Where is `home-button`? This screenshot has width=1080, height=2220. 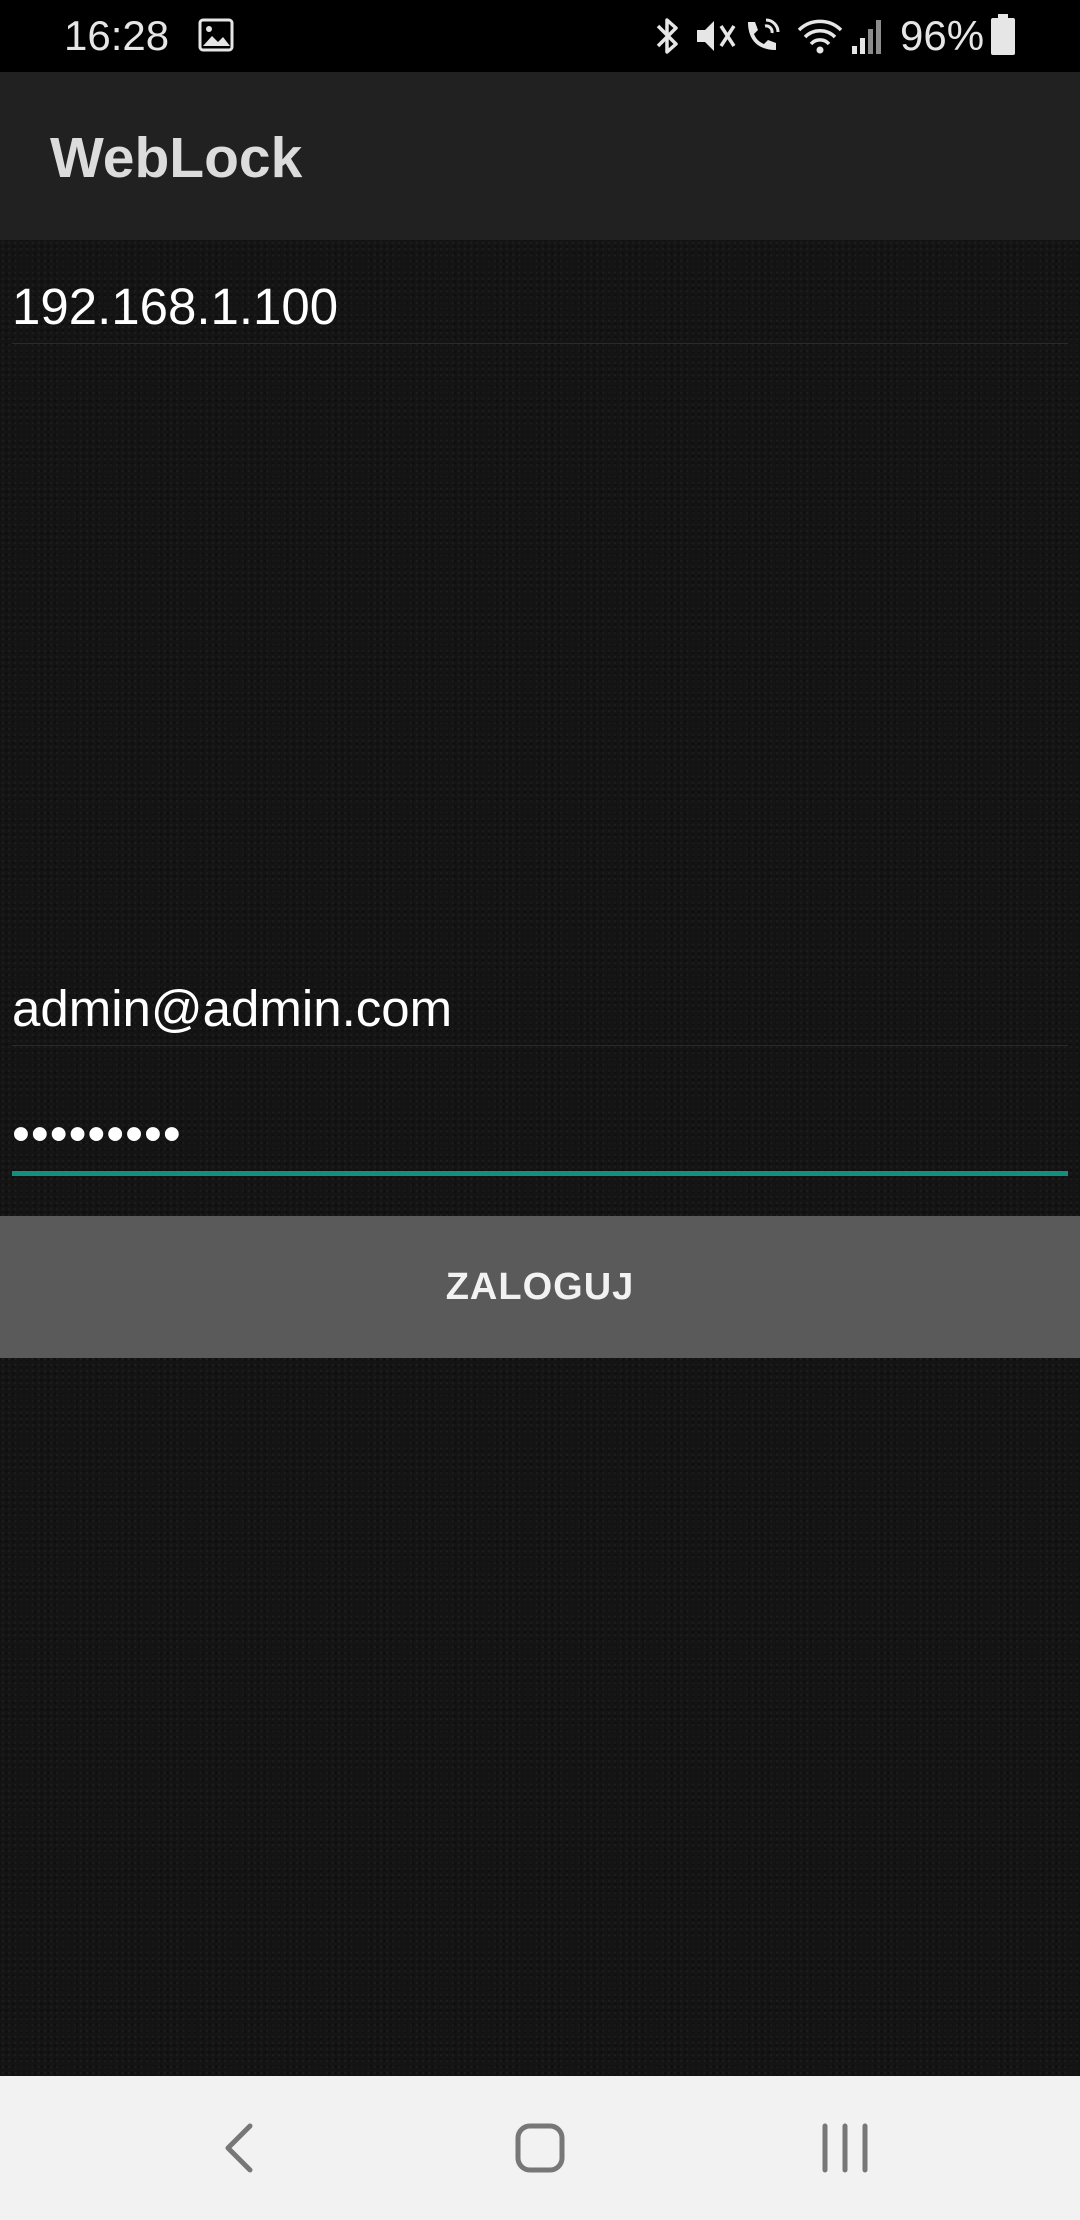 home-button is located at coordinates (540, 2148).